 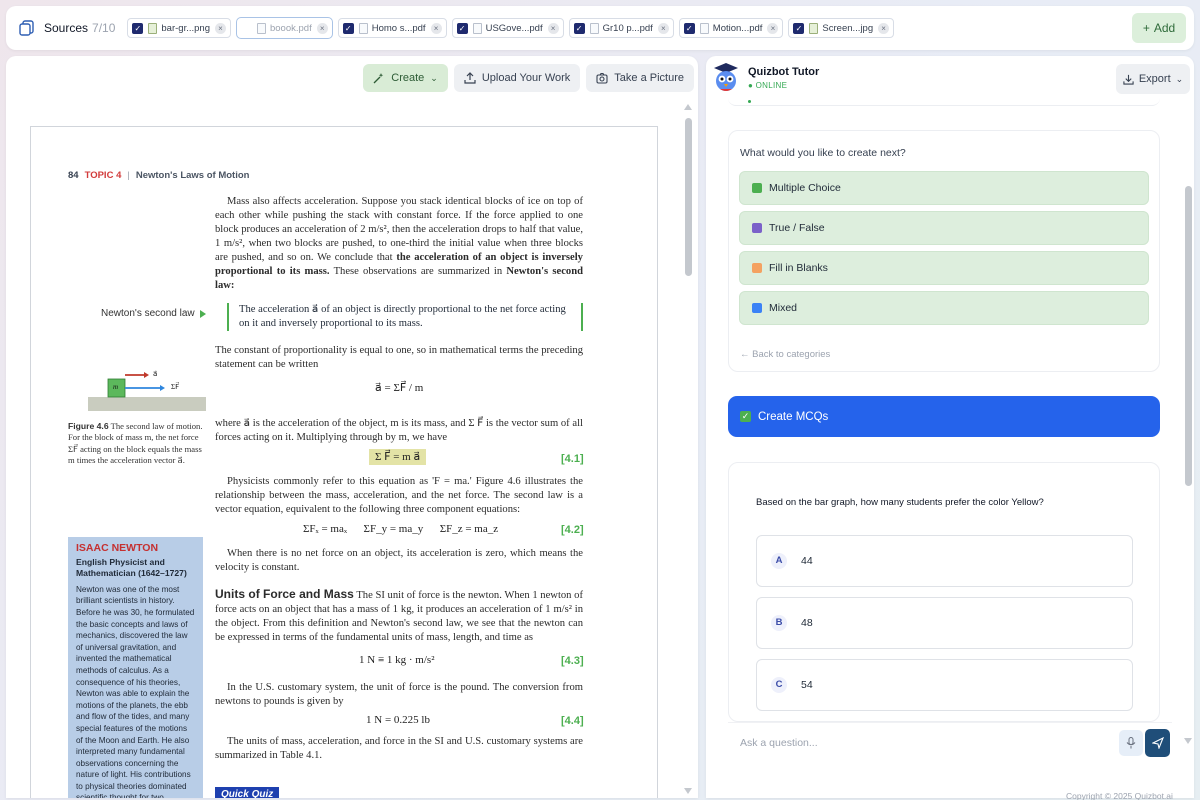 What do you see at coordinates (284, 28) in the screenshot?
I see `source-chip: boook.pdf ×` at bounding box center [284, 28].